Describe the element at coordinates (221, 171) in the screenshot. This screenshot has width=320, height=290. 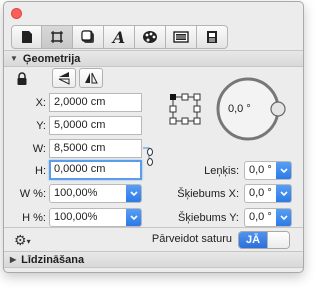
I see `angle-label: Leņķis:` at that location.